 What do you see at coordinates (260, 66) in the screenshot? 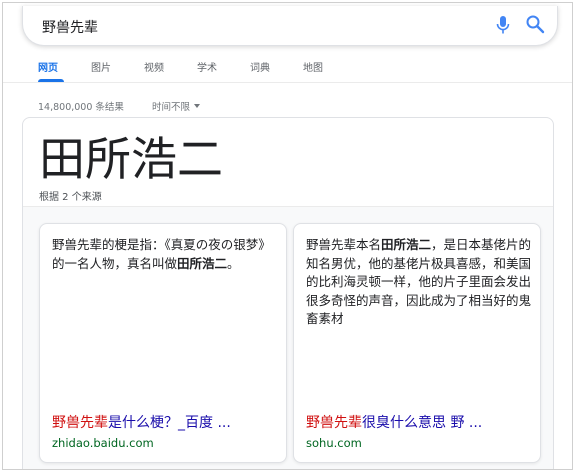
I see `tab-dictionary: 词典` at bounding box center [260, 66].